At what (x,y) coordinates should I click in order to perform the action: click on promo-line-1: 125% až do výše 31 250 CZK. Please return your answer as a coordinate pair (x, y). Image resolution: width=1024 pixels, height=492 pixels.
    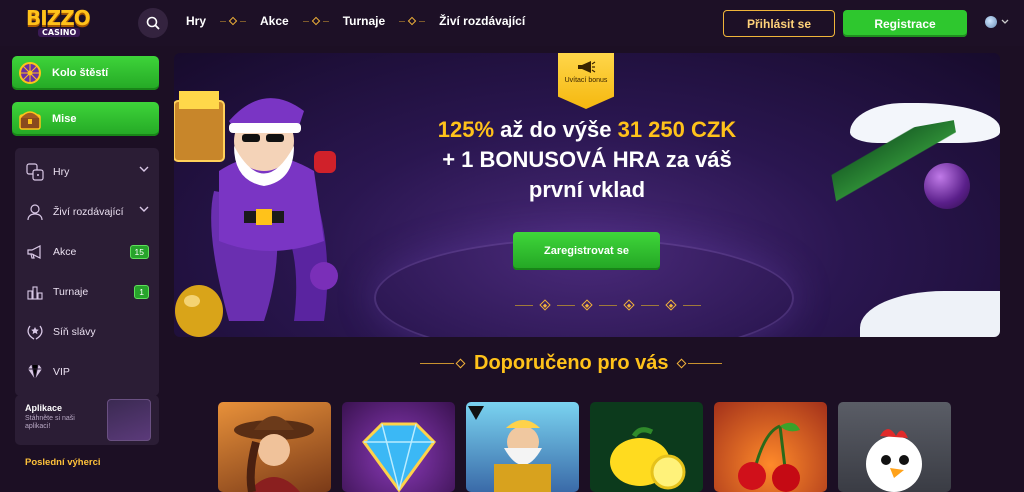
    Looking at the image, I should click on (587, 130).